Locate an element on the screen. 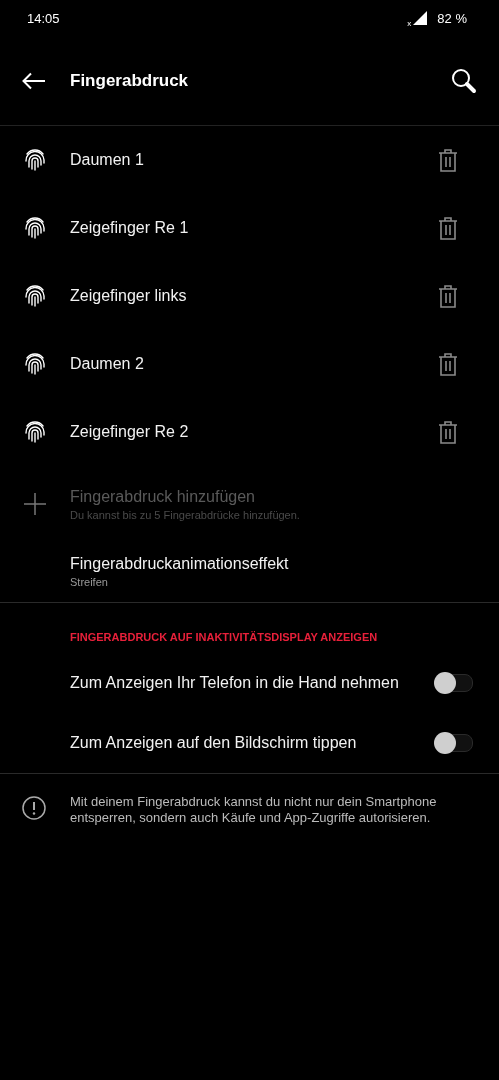 The image size is (499, 1080). battery-level: 82 % is located at coordinates (452, 18).